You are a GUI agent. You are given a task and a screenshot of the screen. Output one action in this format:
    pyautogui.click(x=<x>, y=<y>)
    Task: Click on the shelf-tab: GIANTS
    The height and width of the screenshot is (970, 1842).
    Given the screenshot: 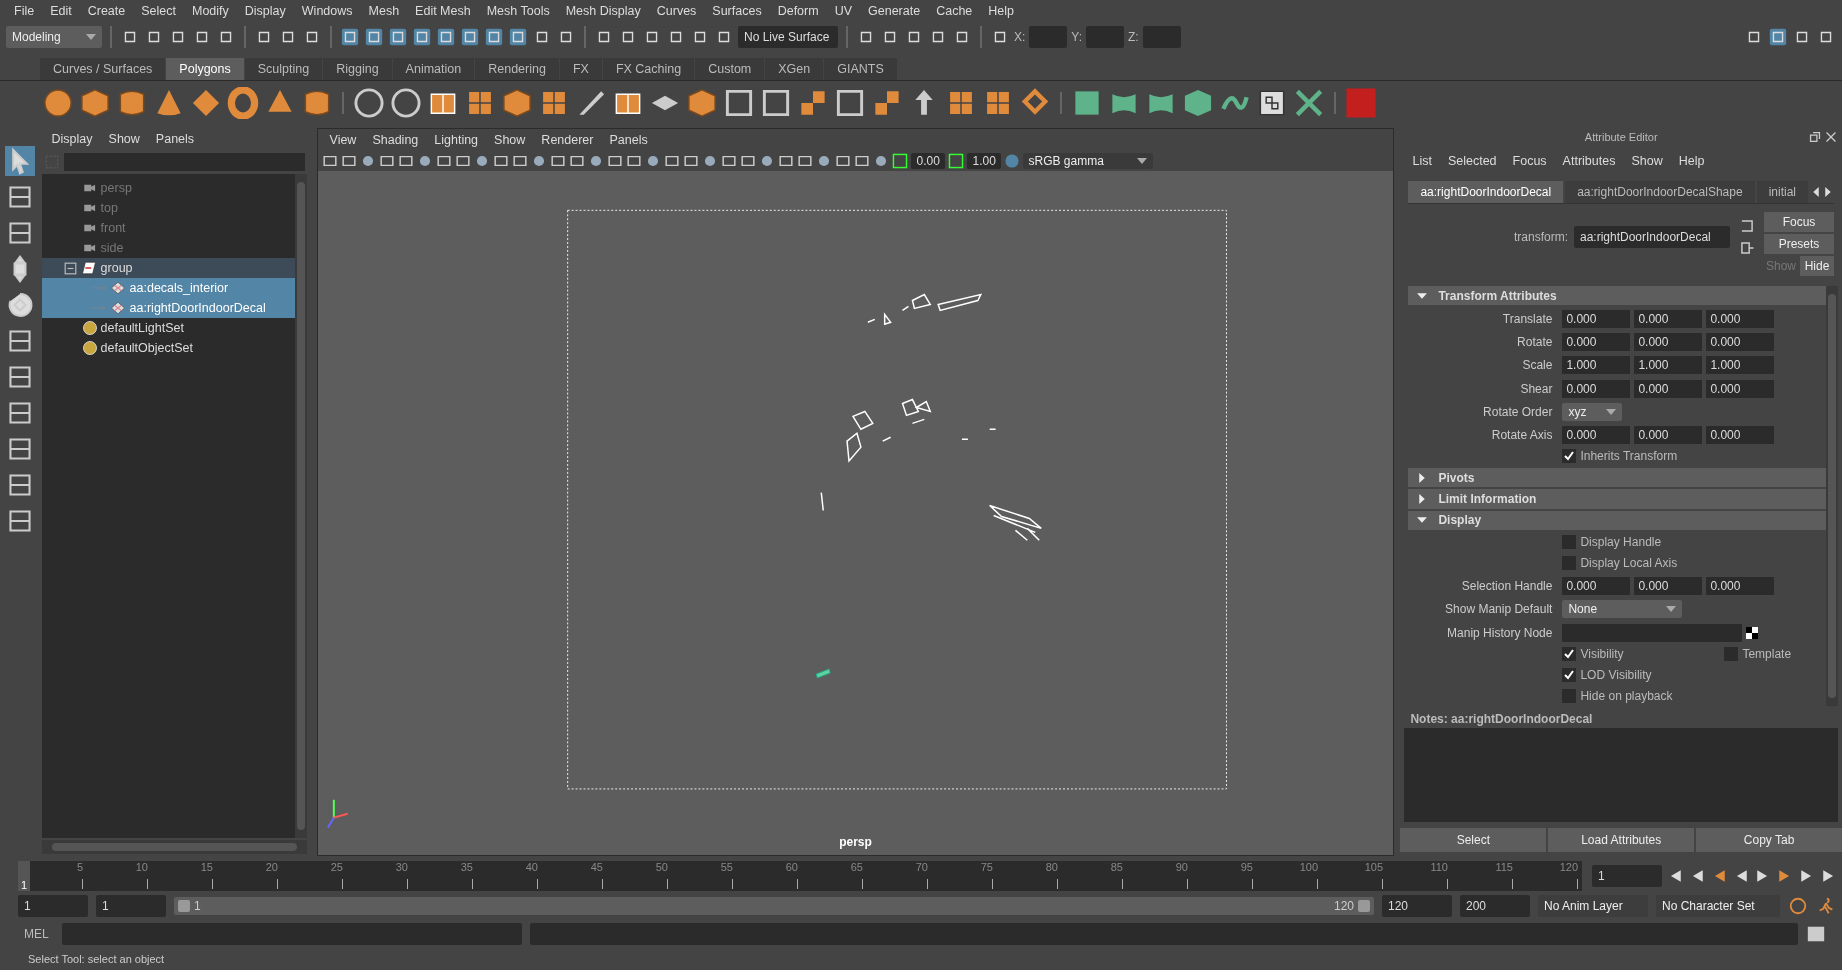 What is the action you would take?
    pyautogui.click(x=860, y=69)
    